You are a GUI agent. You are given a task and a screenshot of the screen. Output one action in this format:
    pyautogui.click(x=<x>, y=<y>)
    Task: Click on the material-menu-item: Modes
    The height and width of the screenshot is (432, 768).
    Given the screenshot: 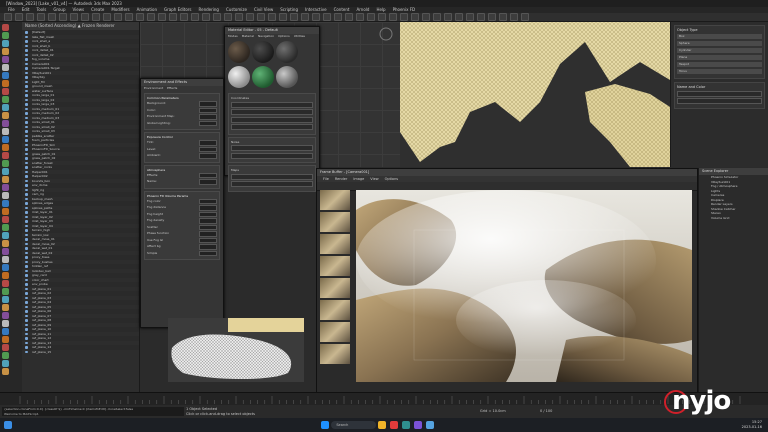 What is the action you would take?
    pyautogui.click(x=233, y=36)
    